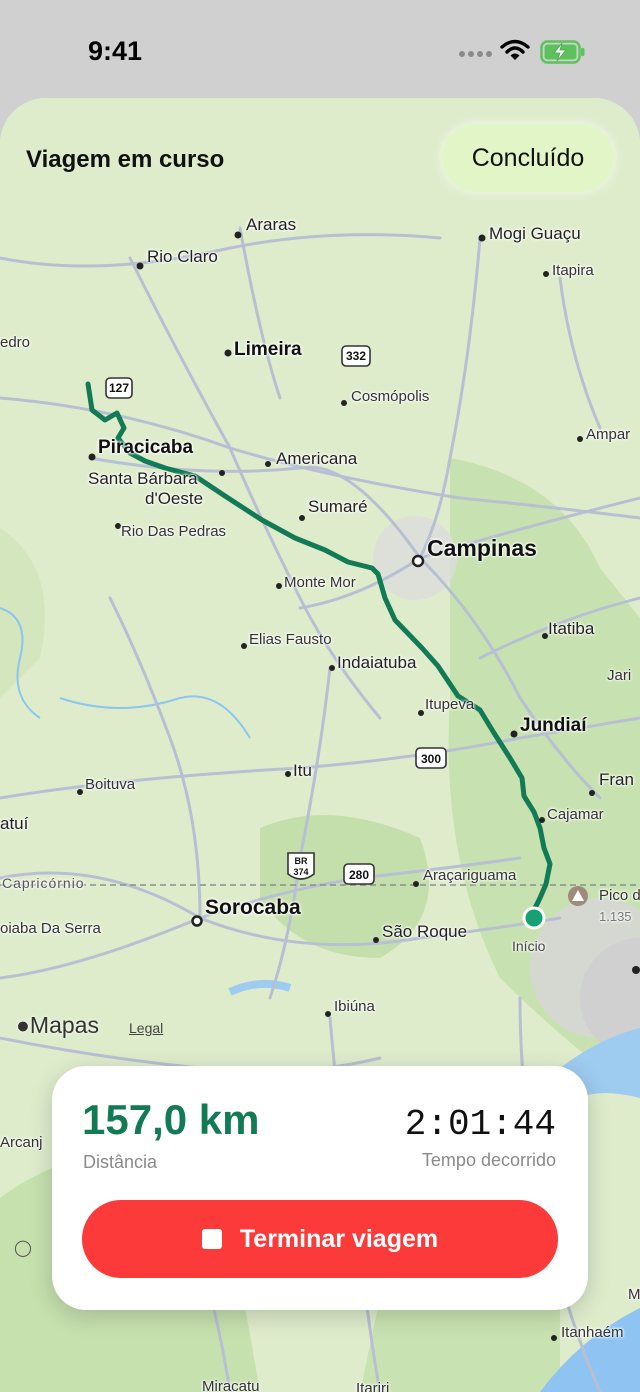 The image size is (640, 1392). I want to click on place-label: Araçariguama, so click(470, 875).